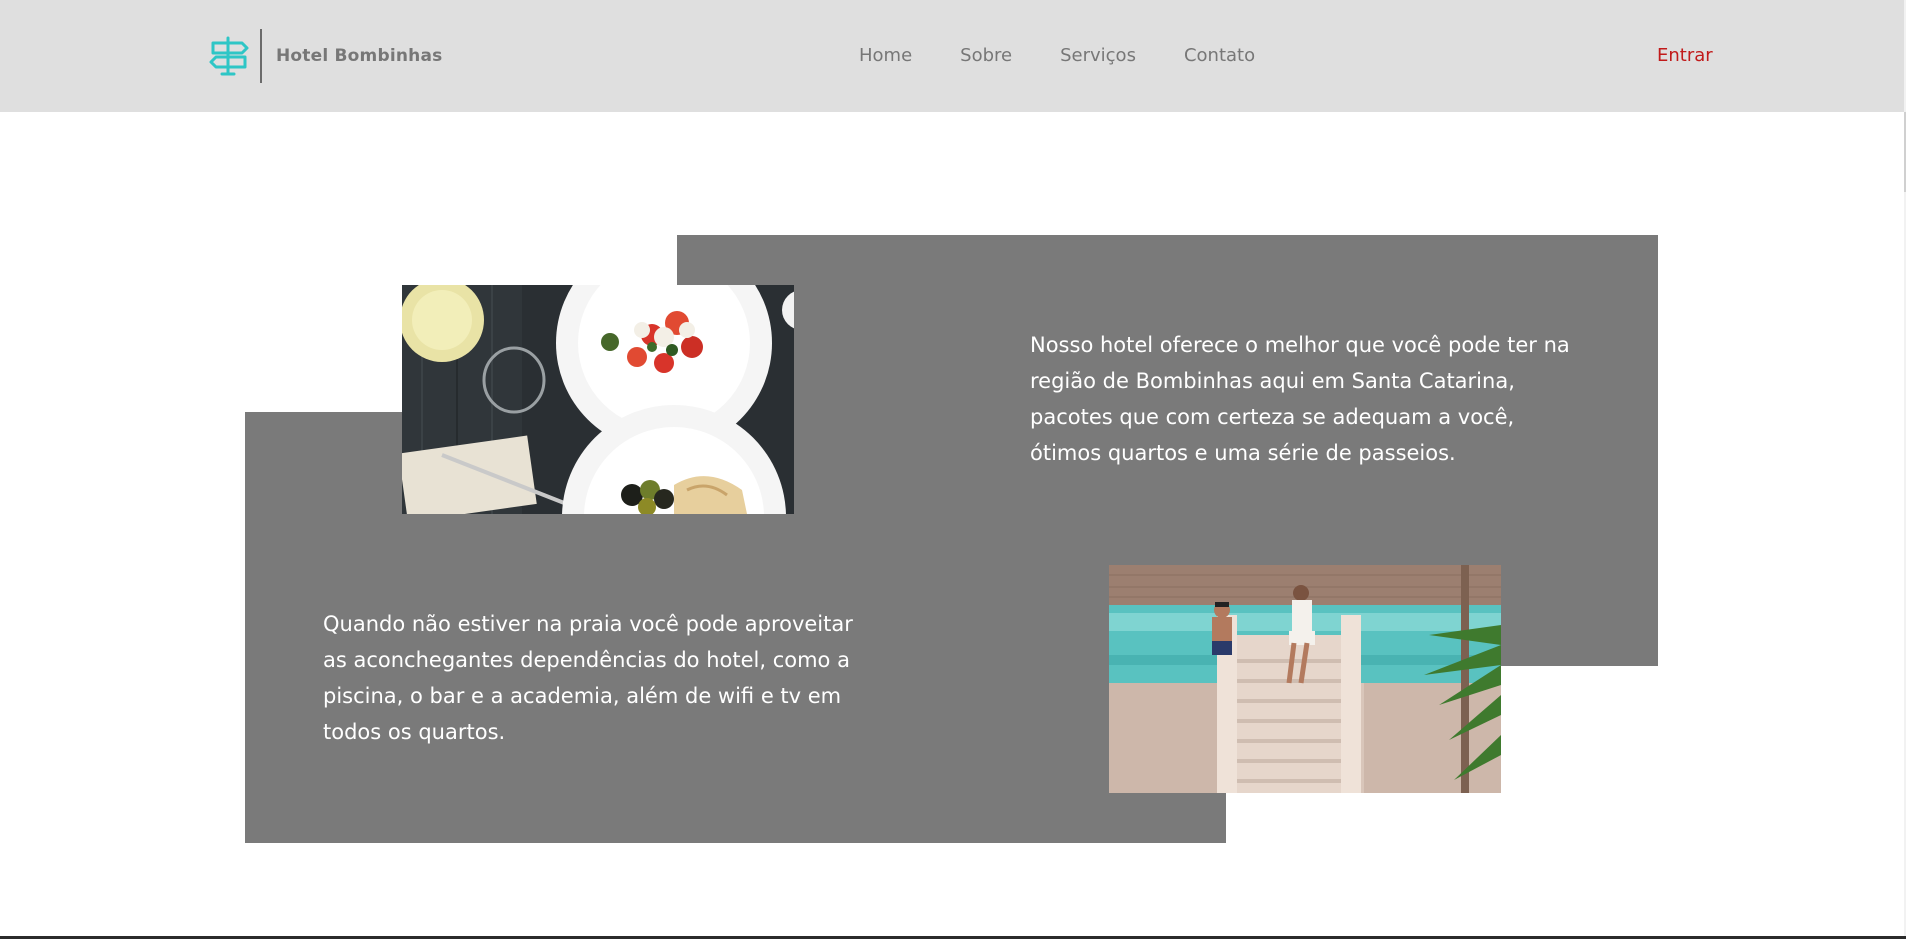 Image resolution: width=1906 pixels, height=939 pixels. I want to click on nav-link-home: Home, so click(885, 55).